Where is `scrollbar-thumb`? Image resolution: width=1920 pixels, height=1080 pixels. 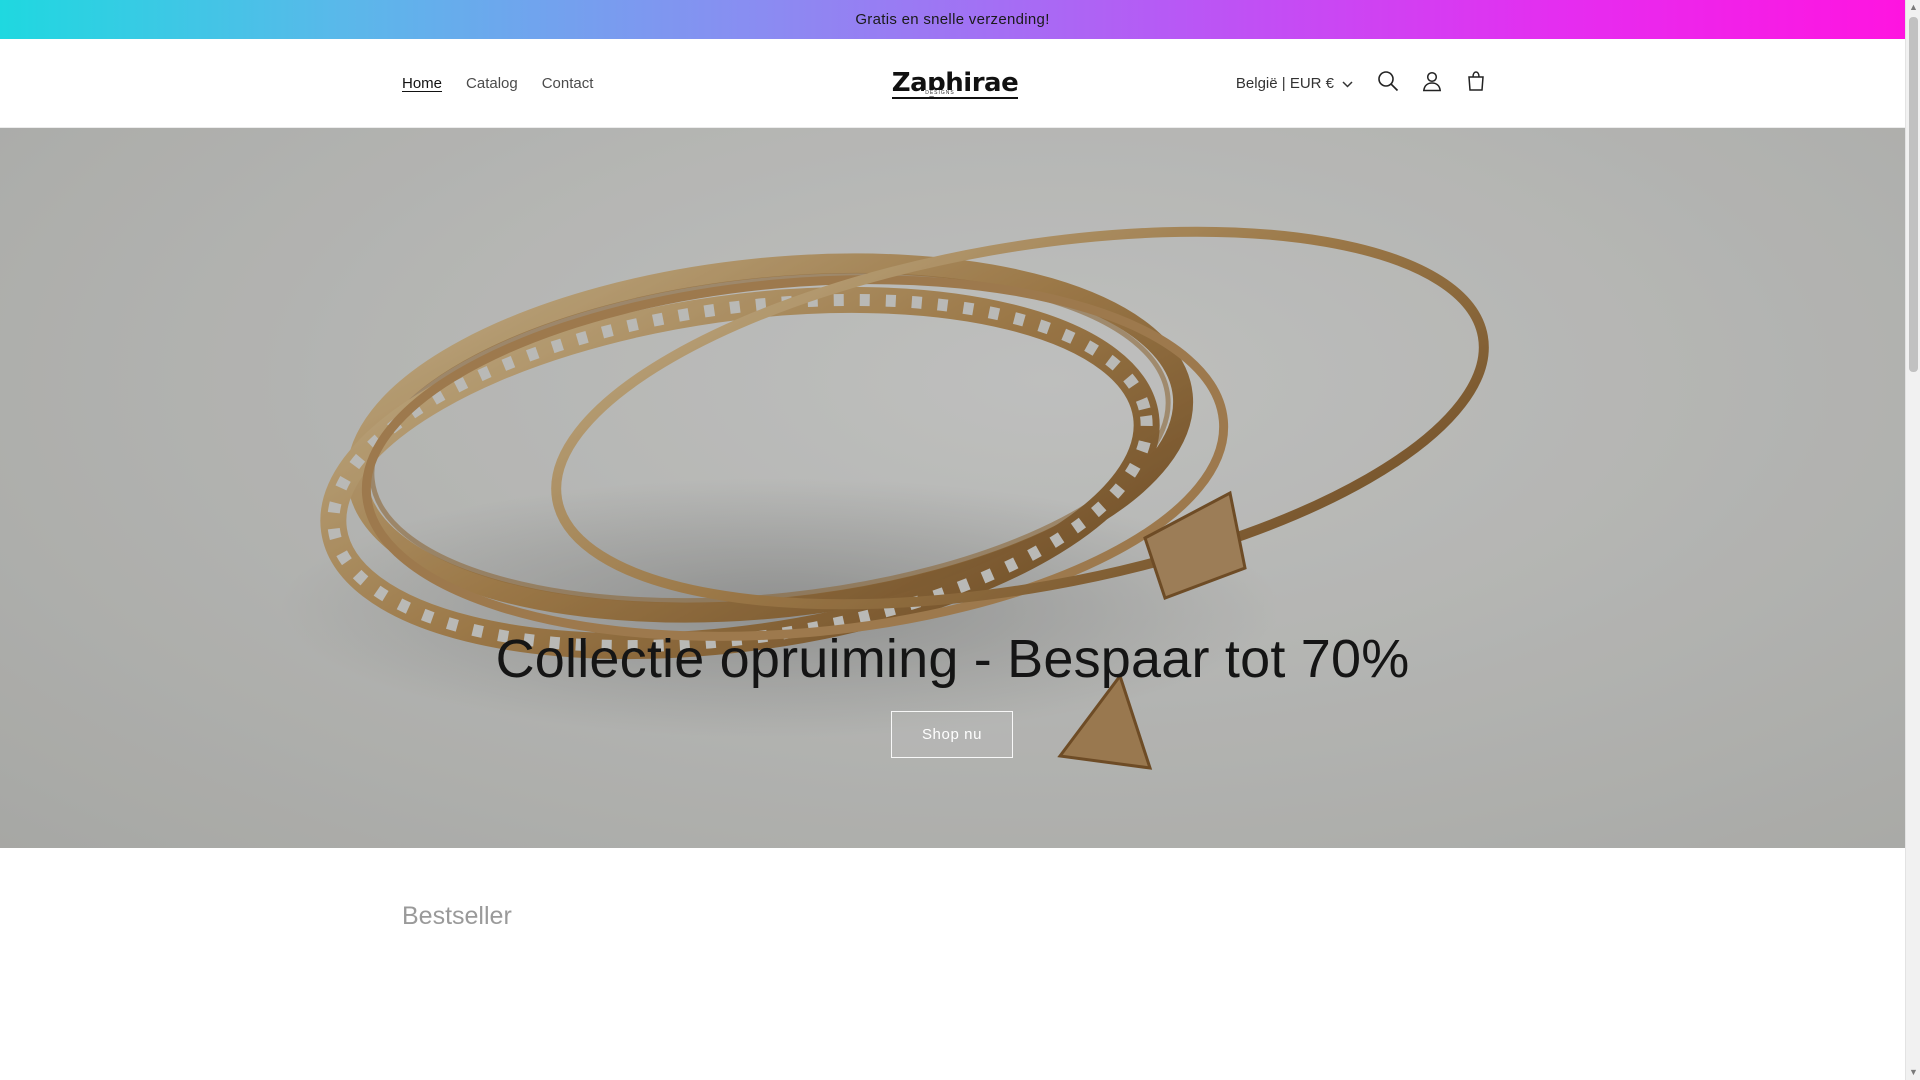
scrollbar-thumb is located at coordinates (1913, 194).